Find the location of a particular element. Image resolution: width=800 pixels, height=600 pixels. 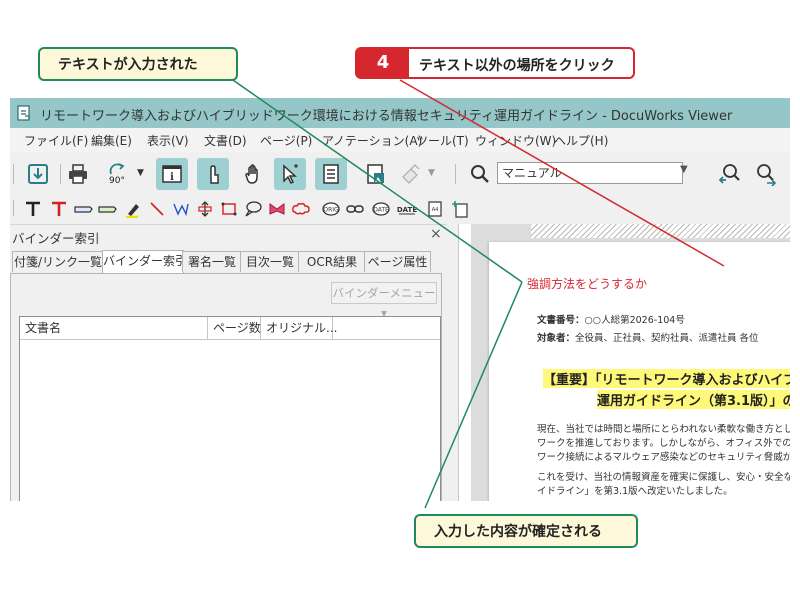

text-entered-label: テキストが入力された is located at coordinates (128, 65).